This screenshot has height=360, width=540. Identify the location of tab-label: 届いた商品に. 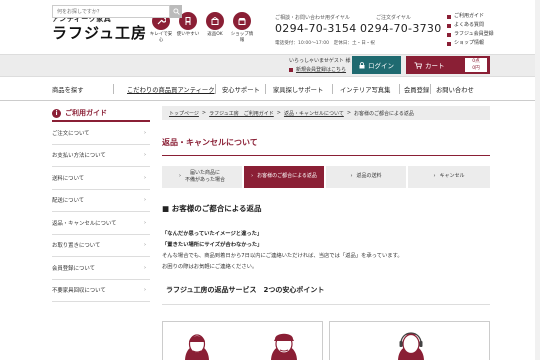
(204, 172).